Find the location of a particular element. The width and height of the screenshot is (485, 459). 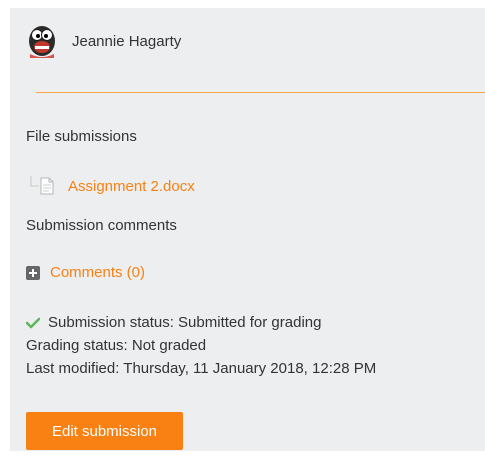

submission-status-line: Submission status: Submitted for grading is located at coordinates (201, 322).